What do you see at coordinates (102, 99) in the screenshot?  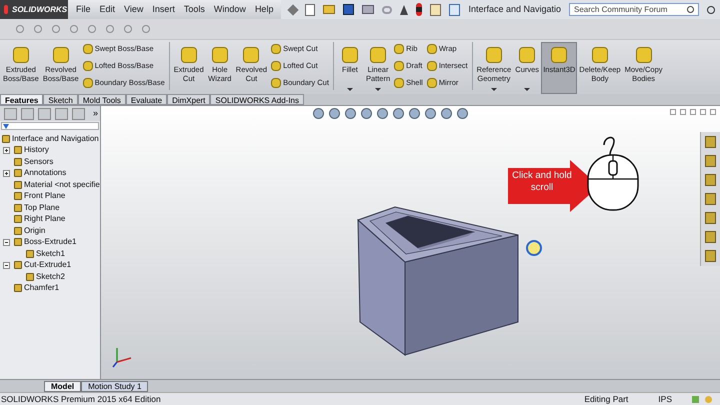 I see `tab: Mold Tools` at bounding box center [102, 99].